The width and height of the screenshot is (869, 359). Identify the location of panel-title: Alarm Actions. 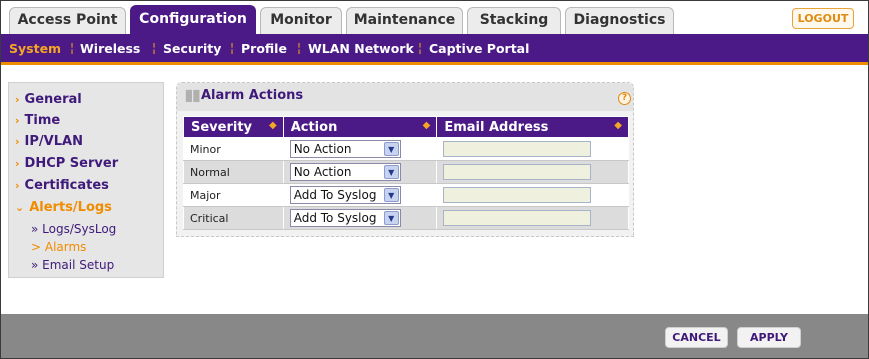
(252, 95).